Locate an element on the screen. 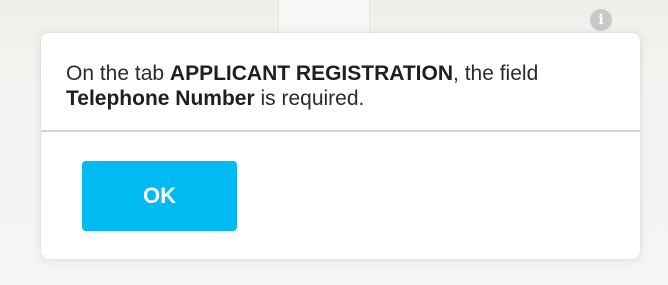 The image size is (668, 285). info-icon: i is located at coordinates (601, 20).